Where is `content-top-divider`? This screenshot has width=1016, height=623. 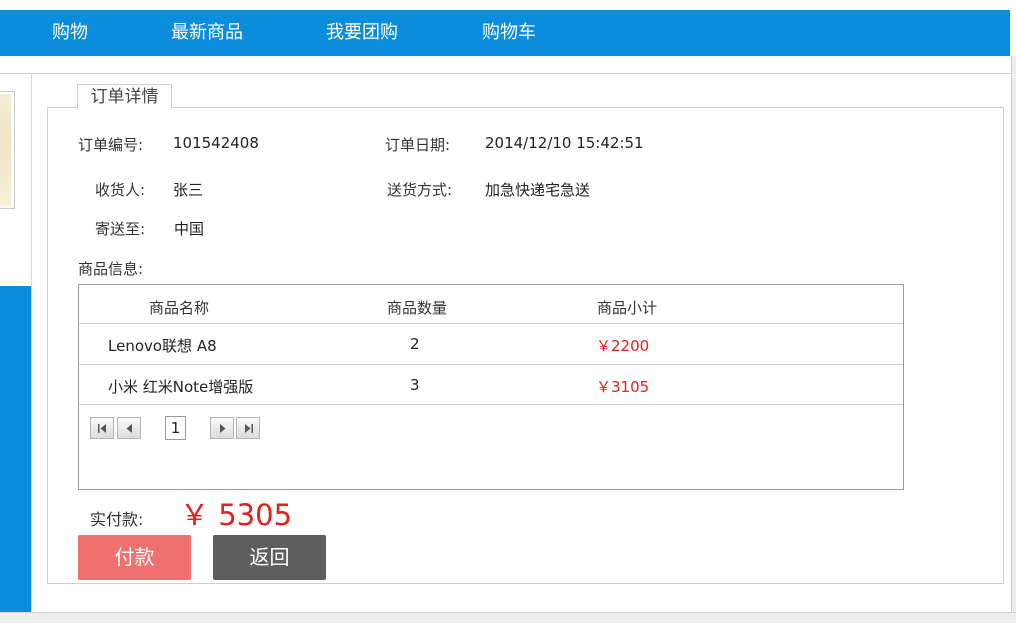
content-top-divider is located at coordinates (506, 73).